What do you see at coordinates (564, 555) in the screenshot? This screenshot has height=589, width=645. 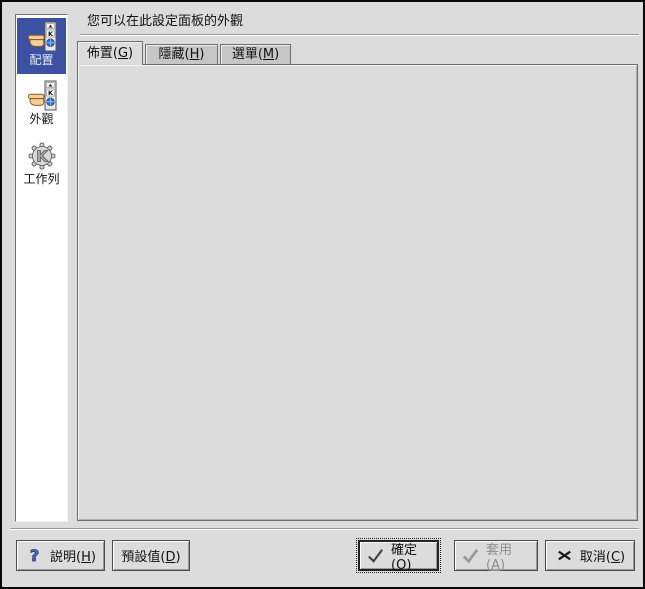 I see `cancel-x-icon` at bounding box center [564, 555].